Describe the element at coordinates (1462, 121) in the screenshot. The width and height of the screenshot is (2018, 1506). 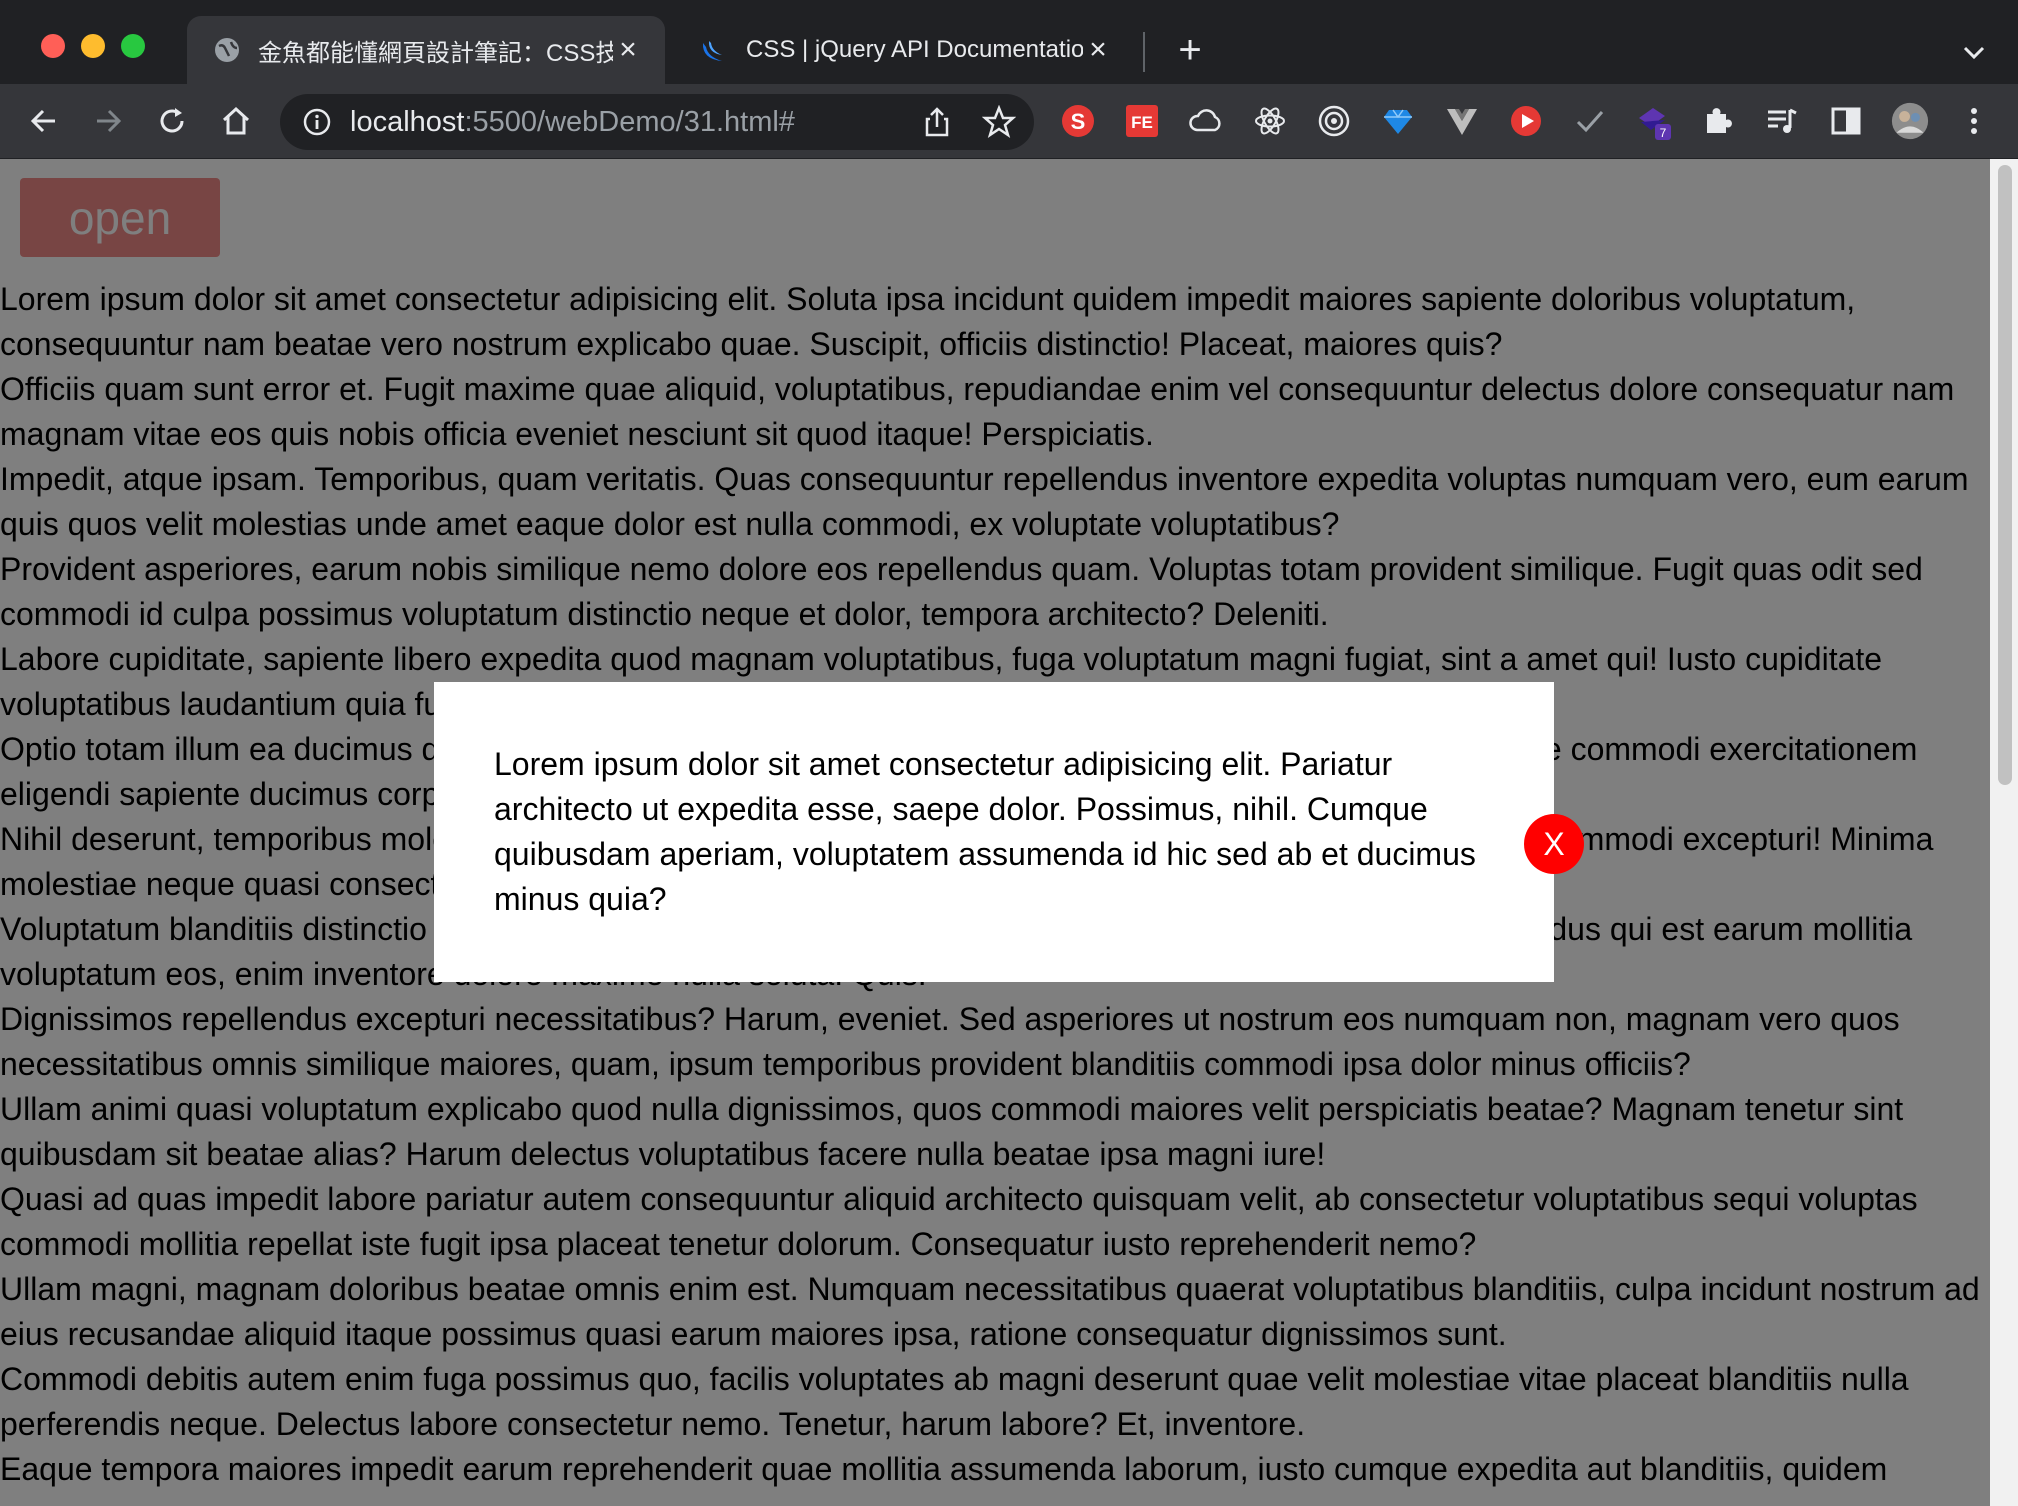
I see `vue-devtools-icon` at that location.